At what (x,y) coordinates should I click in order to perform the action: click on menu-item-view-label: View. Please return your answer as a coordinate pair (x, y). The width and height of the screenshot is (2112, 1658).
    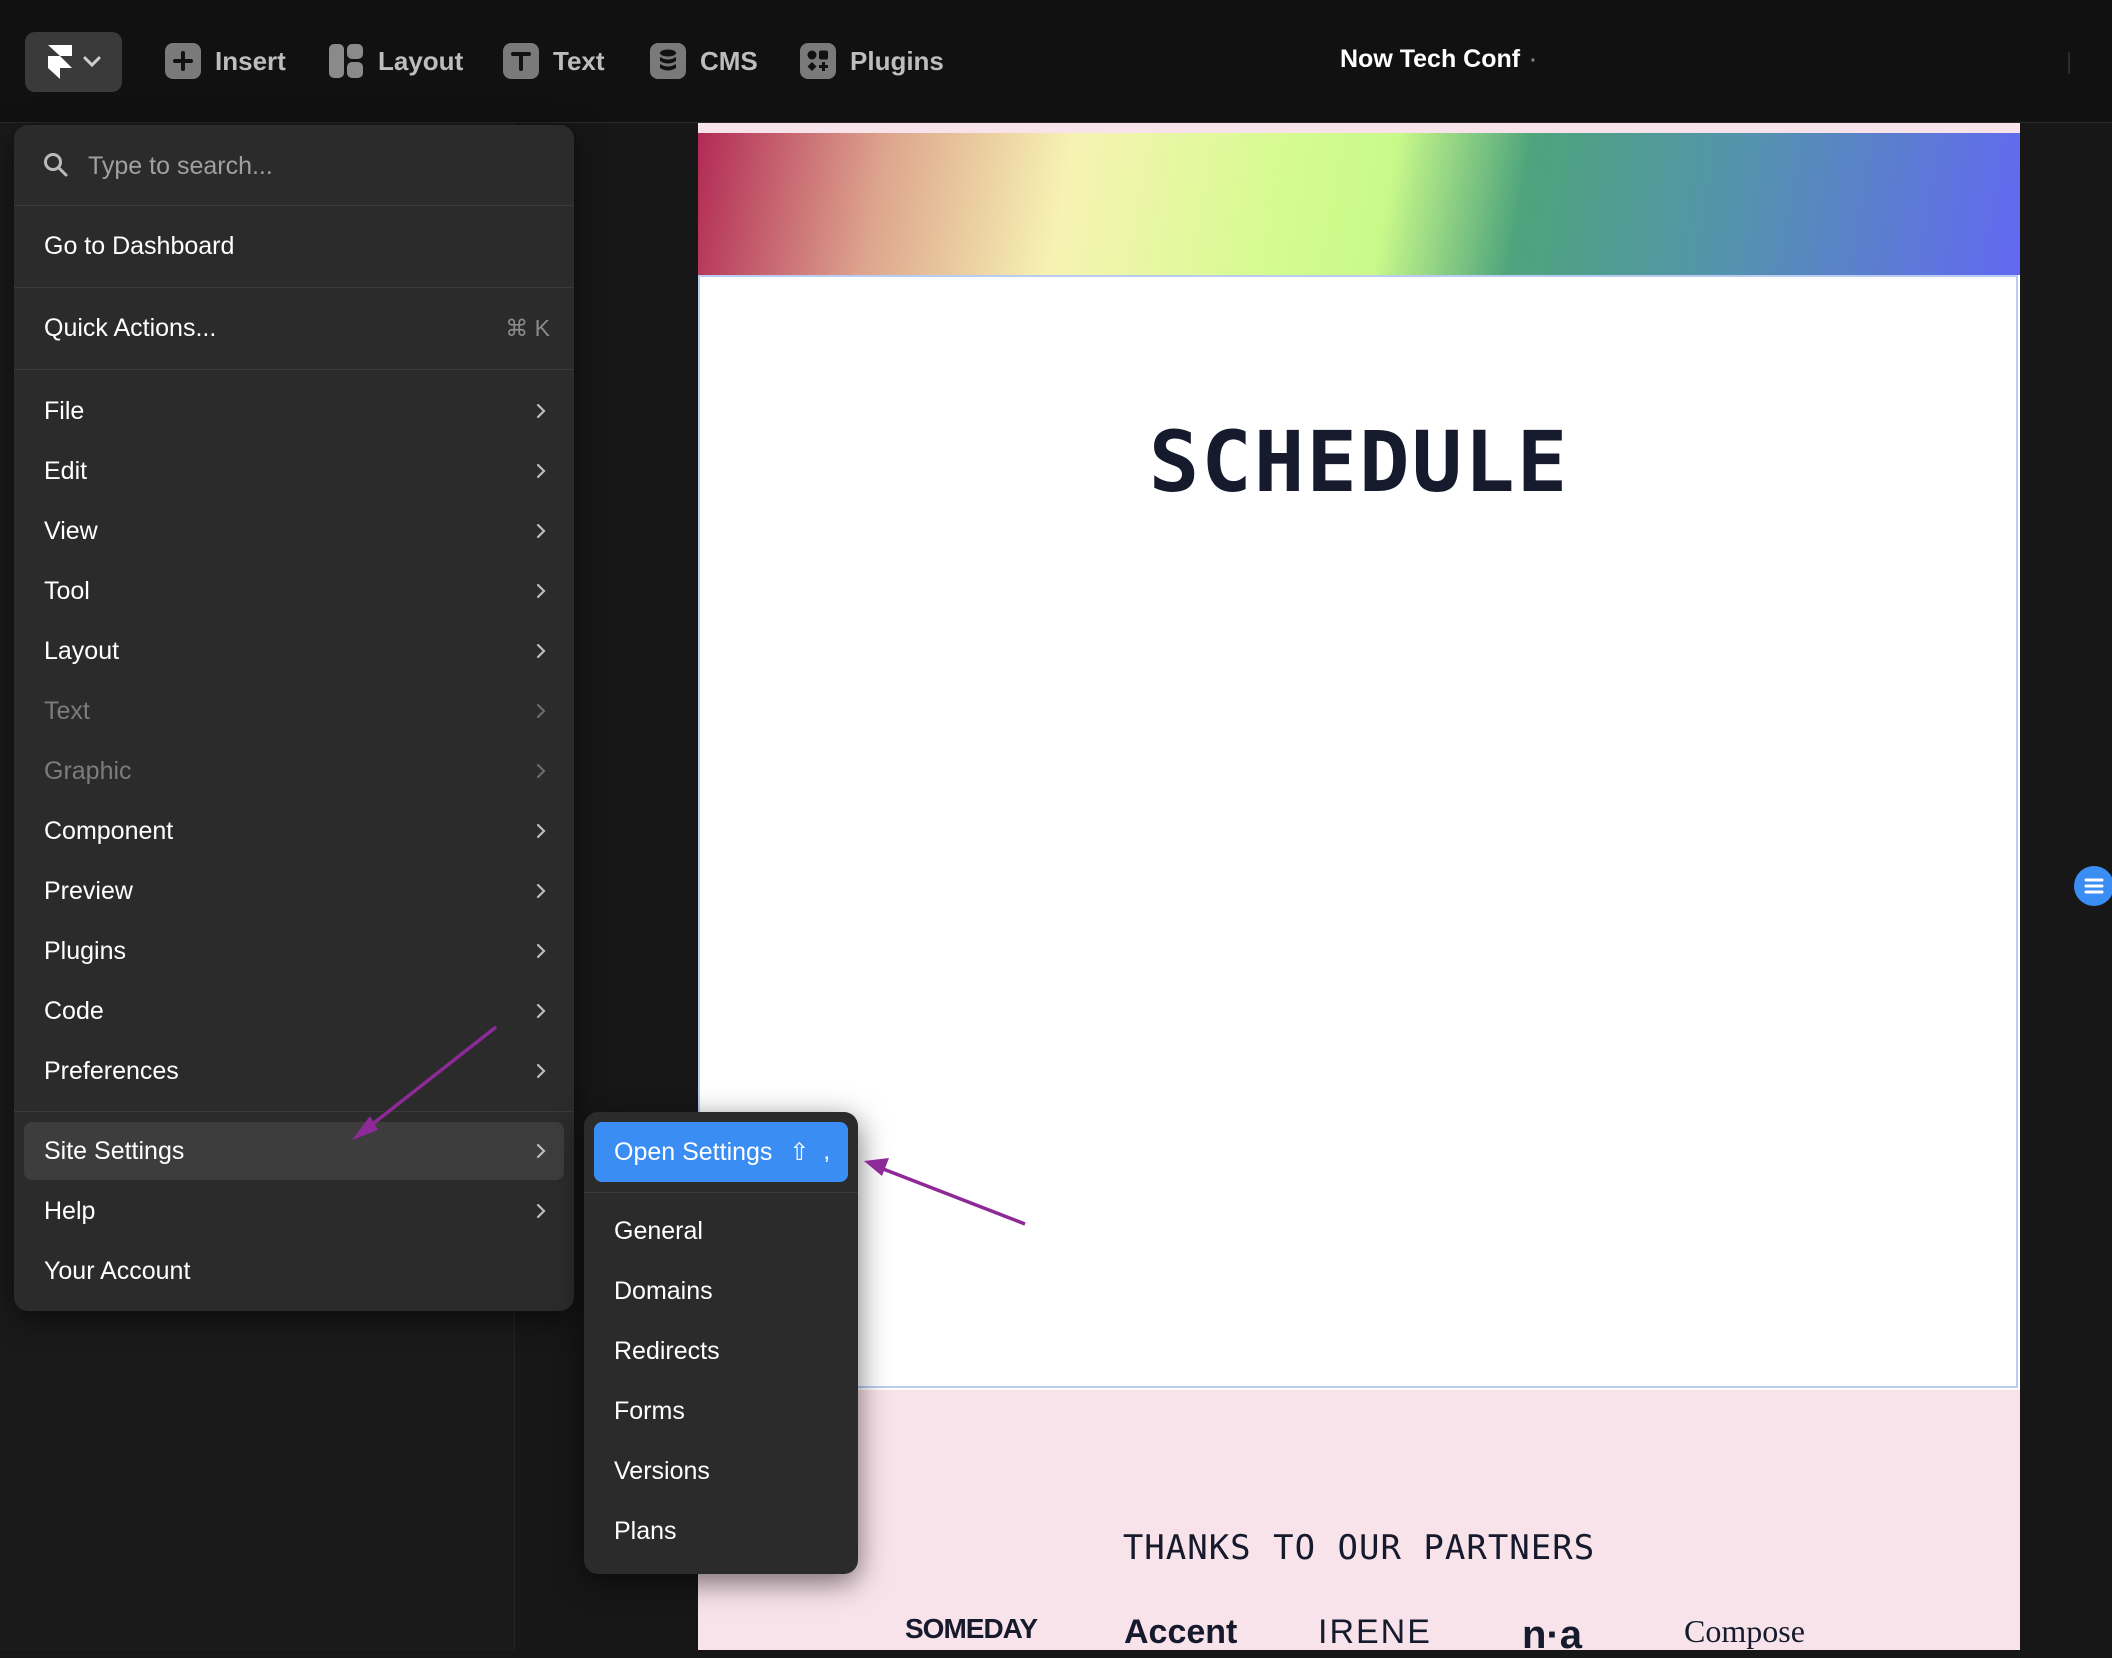
    Looking at the image, I should click on (71, 530).